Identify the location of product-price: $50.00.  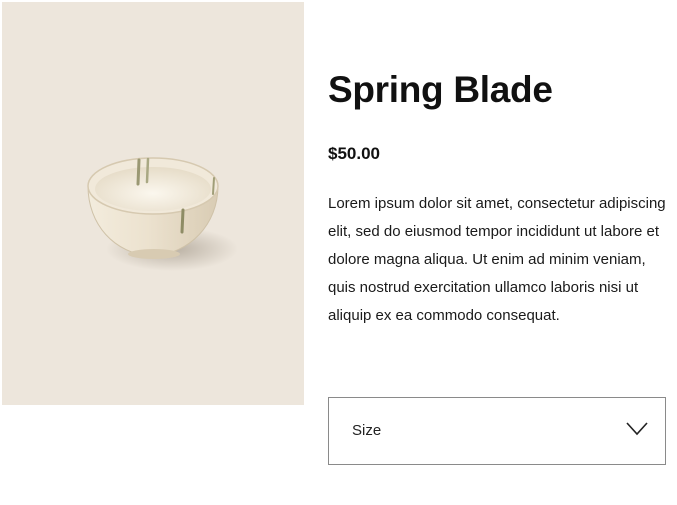
(354, 153).